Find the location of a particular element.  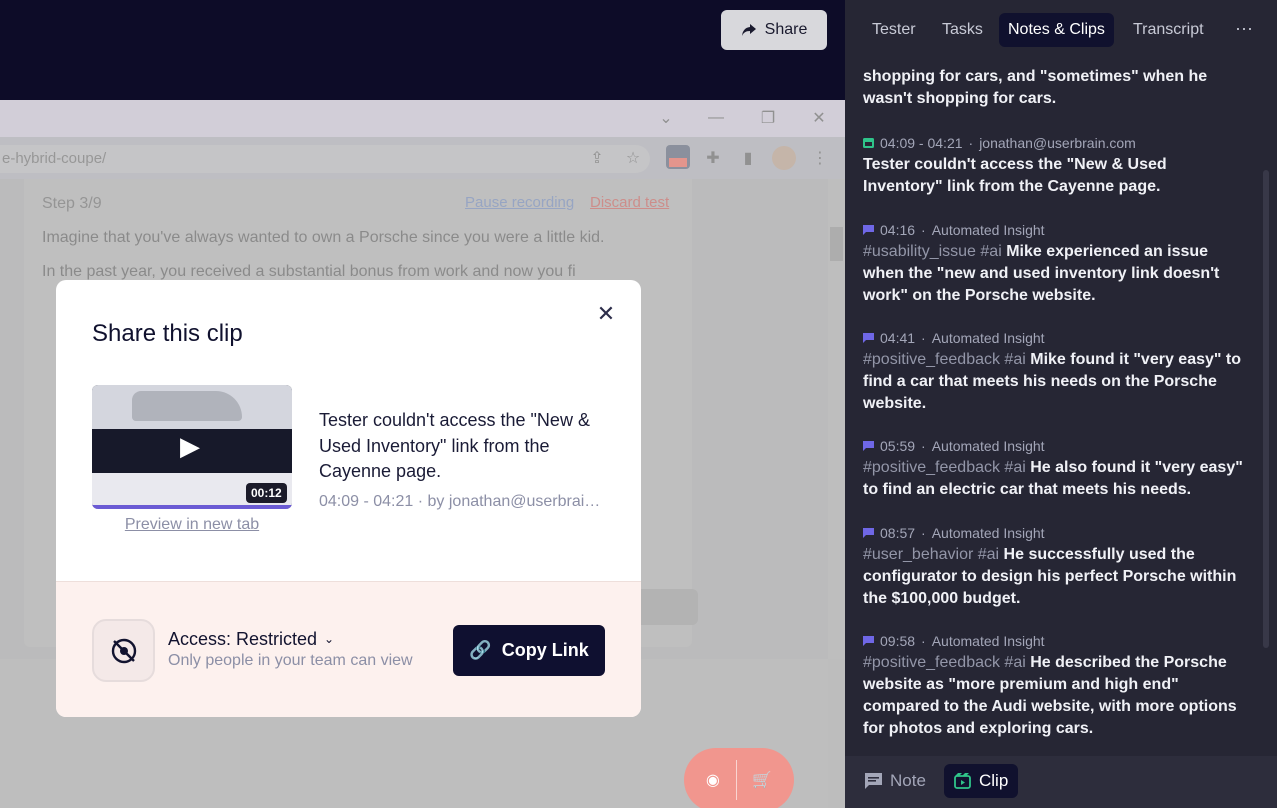

note-header: 08:57 · Automated Insight is located at coordinates (1056, 533).